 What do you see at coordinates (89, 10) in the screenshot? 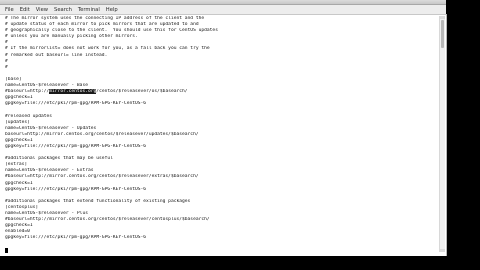
I see `menu-terminal: Terminal` at bounding box center [89, 10].